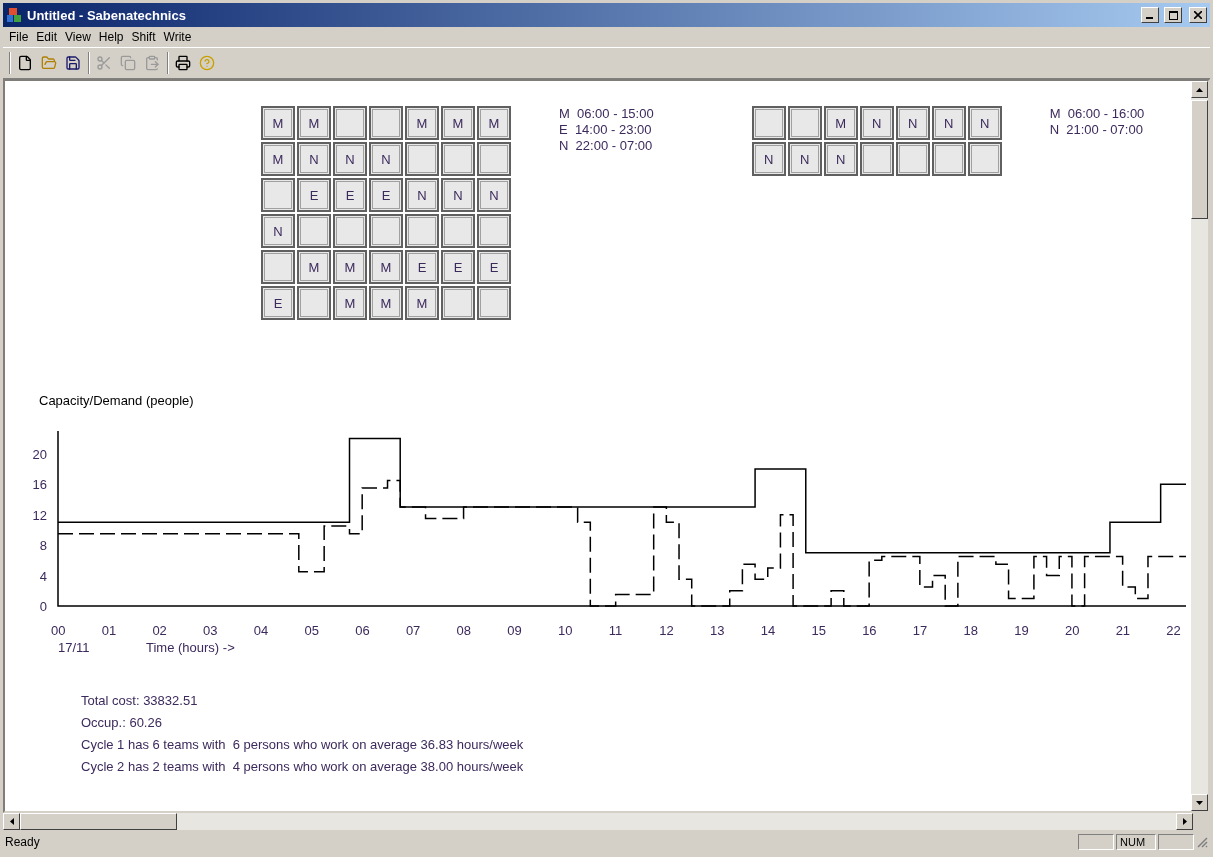 This screenshot has height=857, width=1213. Describe the element at coordinates (970, 630) in the screenshot. I see `x-tick-label: 18` at that location.